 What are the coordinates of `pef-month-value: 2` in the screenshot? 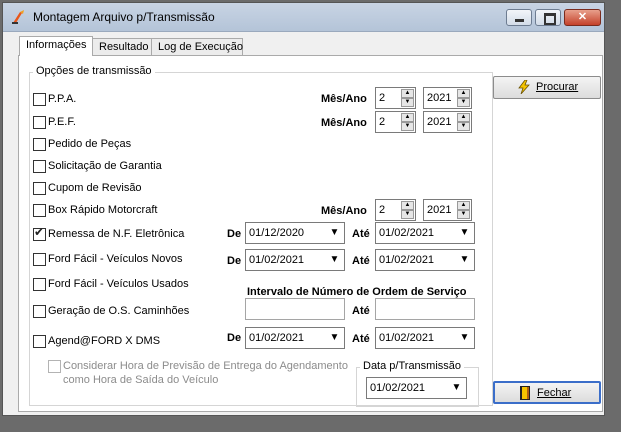 It's located at (382, 122).